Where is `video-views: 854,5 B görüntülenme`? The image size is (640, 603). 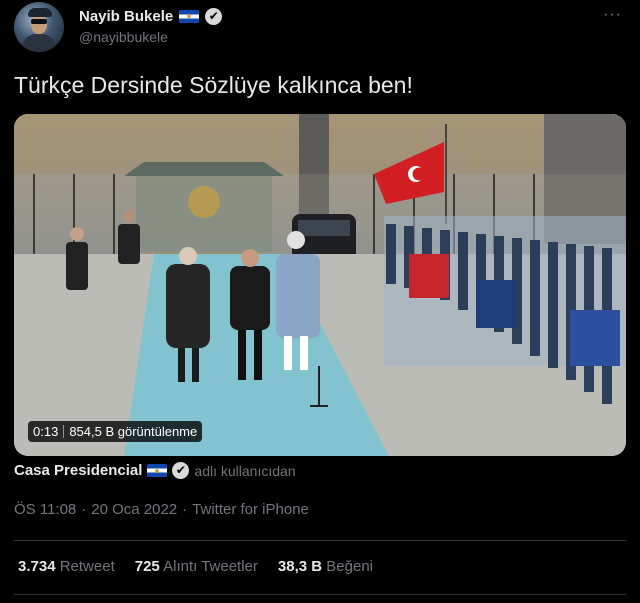 video-views: 854,5 B görüntülenme is located at coordinates (133, 431).